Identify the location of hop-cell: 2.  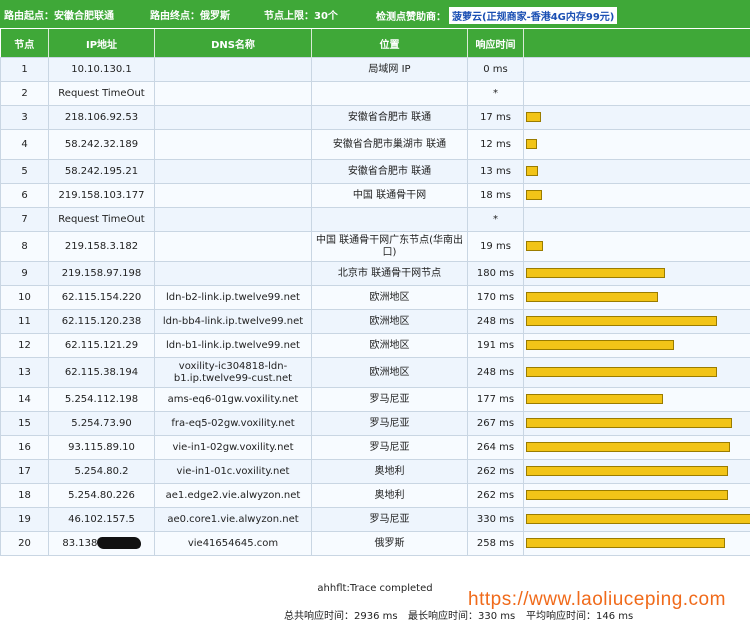
(24, 93).